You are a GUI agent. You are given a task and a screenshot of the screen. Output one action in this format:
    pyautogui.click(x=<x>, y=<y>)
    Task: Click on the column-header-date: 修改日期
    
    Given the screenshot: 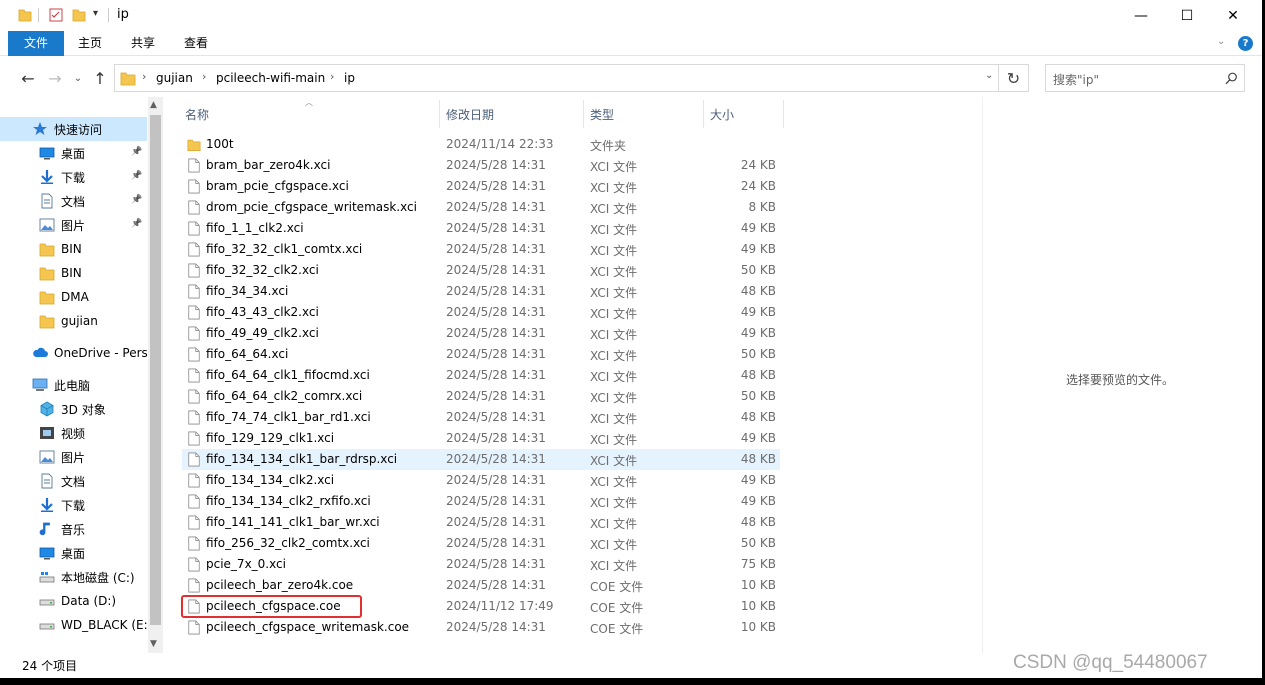 What is the action you would take?
    pyautogui.click(x=470, y=115)
    